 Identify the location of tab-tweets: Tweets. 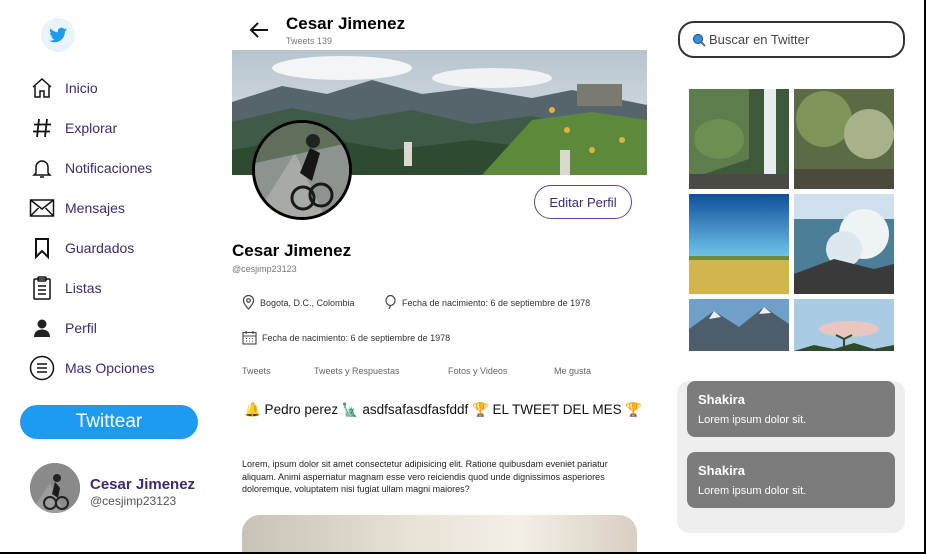
(256, 371).